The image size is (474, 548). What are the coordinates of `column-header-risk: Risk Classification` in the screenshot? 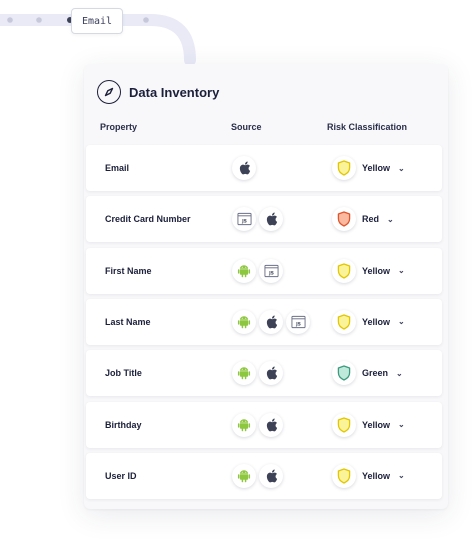 It's located at (367, 127).